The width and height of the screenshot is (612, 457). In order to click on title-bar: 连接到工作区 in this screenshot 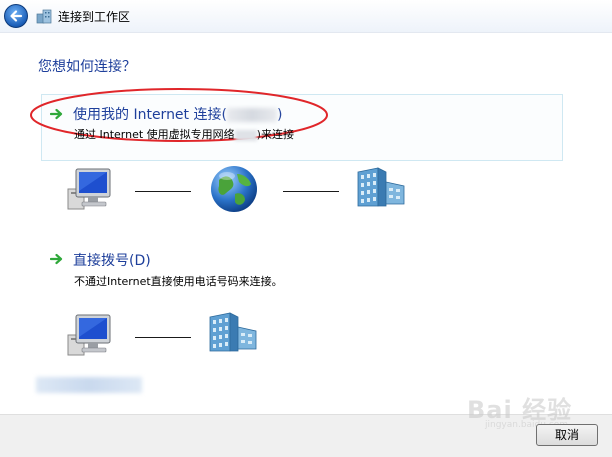, I will do `click(306, 16)`.